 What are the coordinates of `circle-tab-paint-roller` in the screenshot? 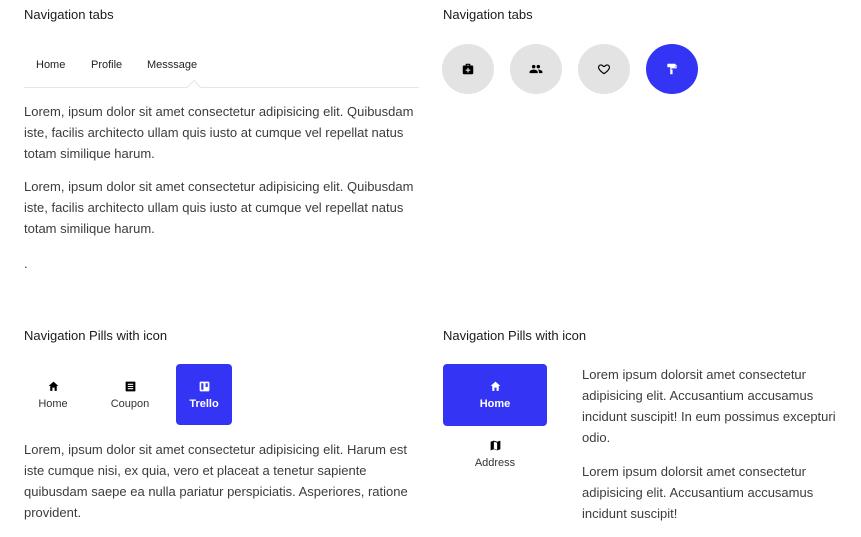 It's located at (672, 69).